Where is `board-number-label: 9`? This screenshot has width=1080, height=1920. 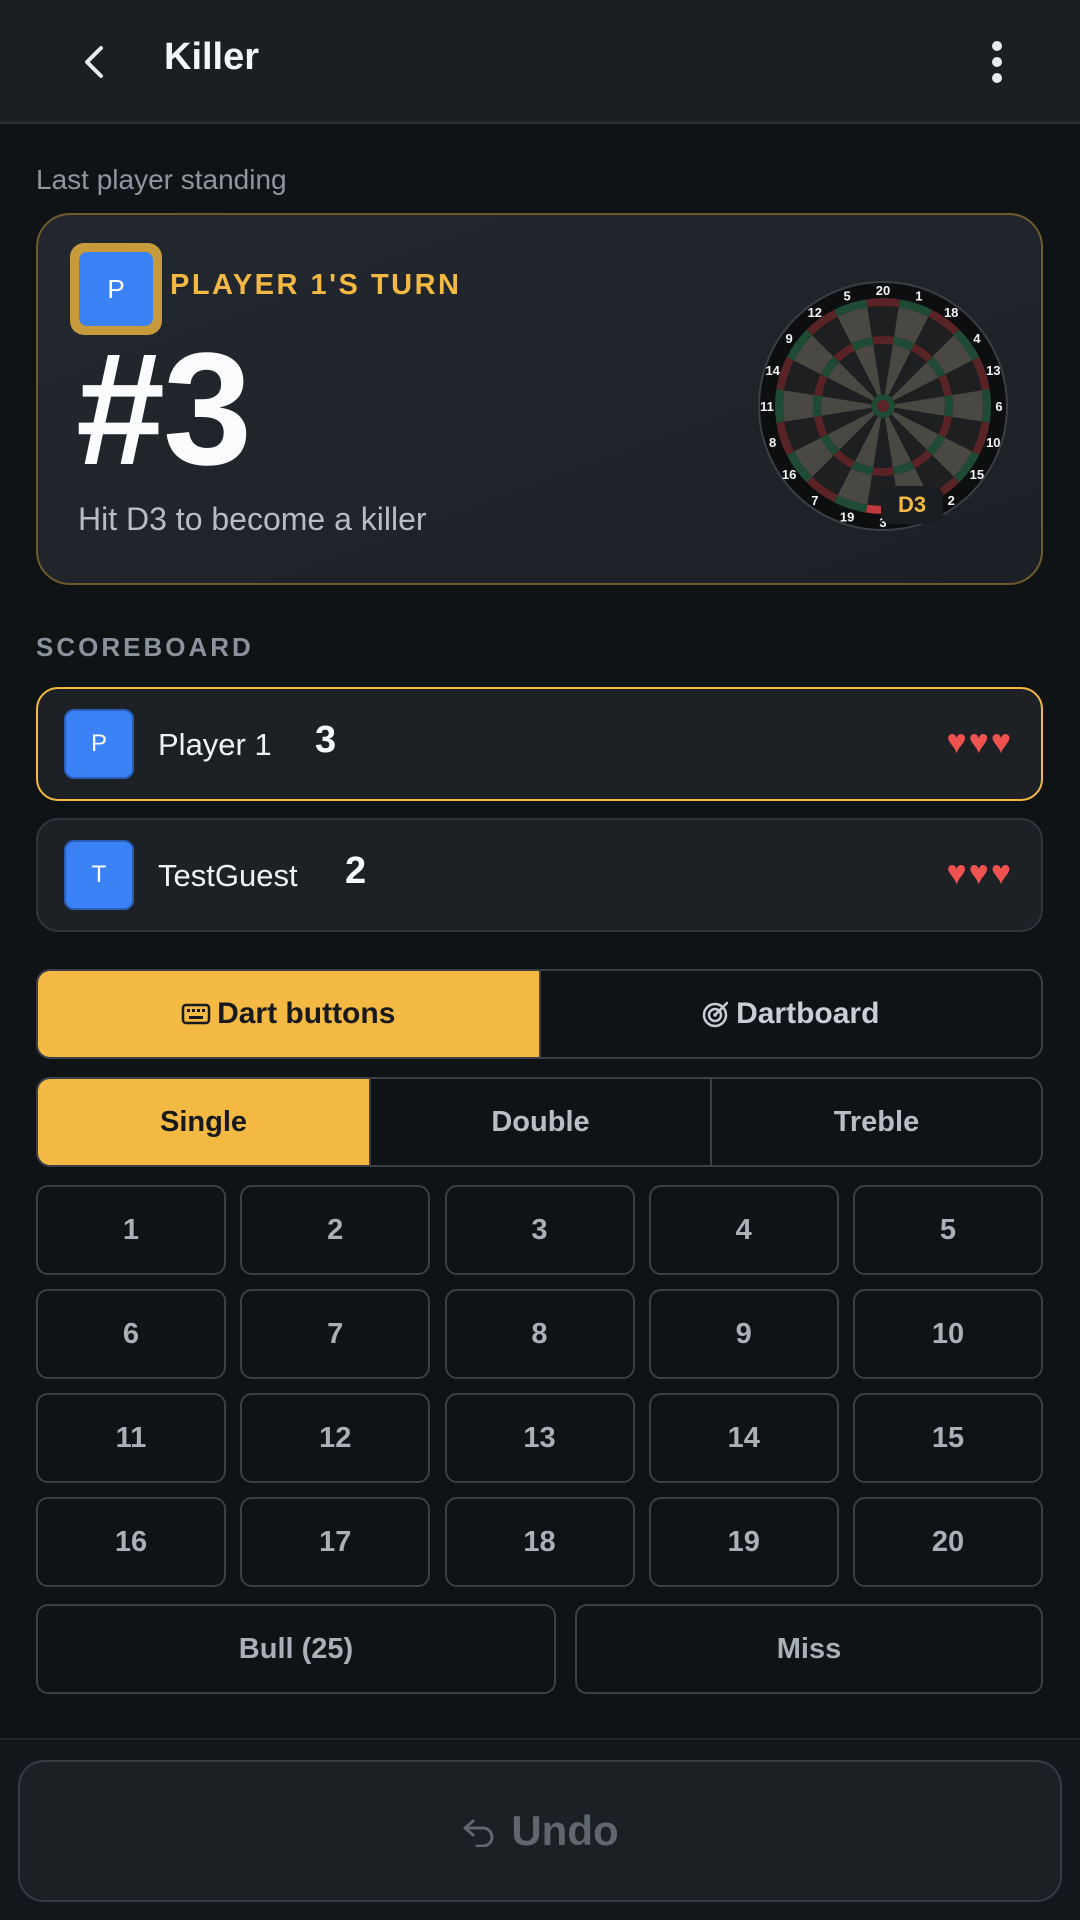
board-number-label: 9 is located at coordinates (789, 338).